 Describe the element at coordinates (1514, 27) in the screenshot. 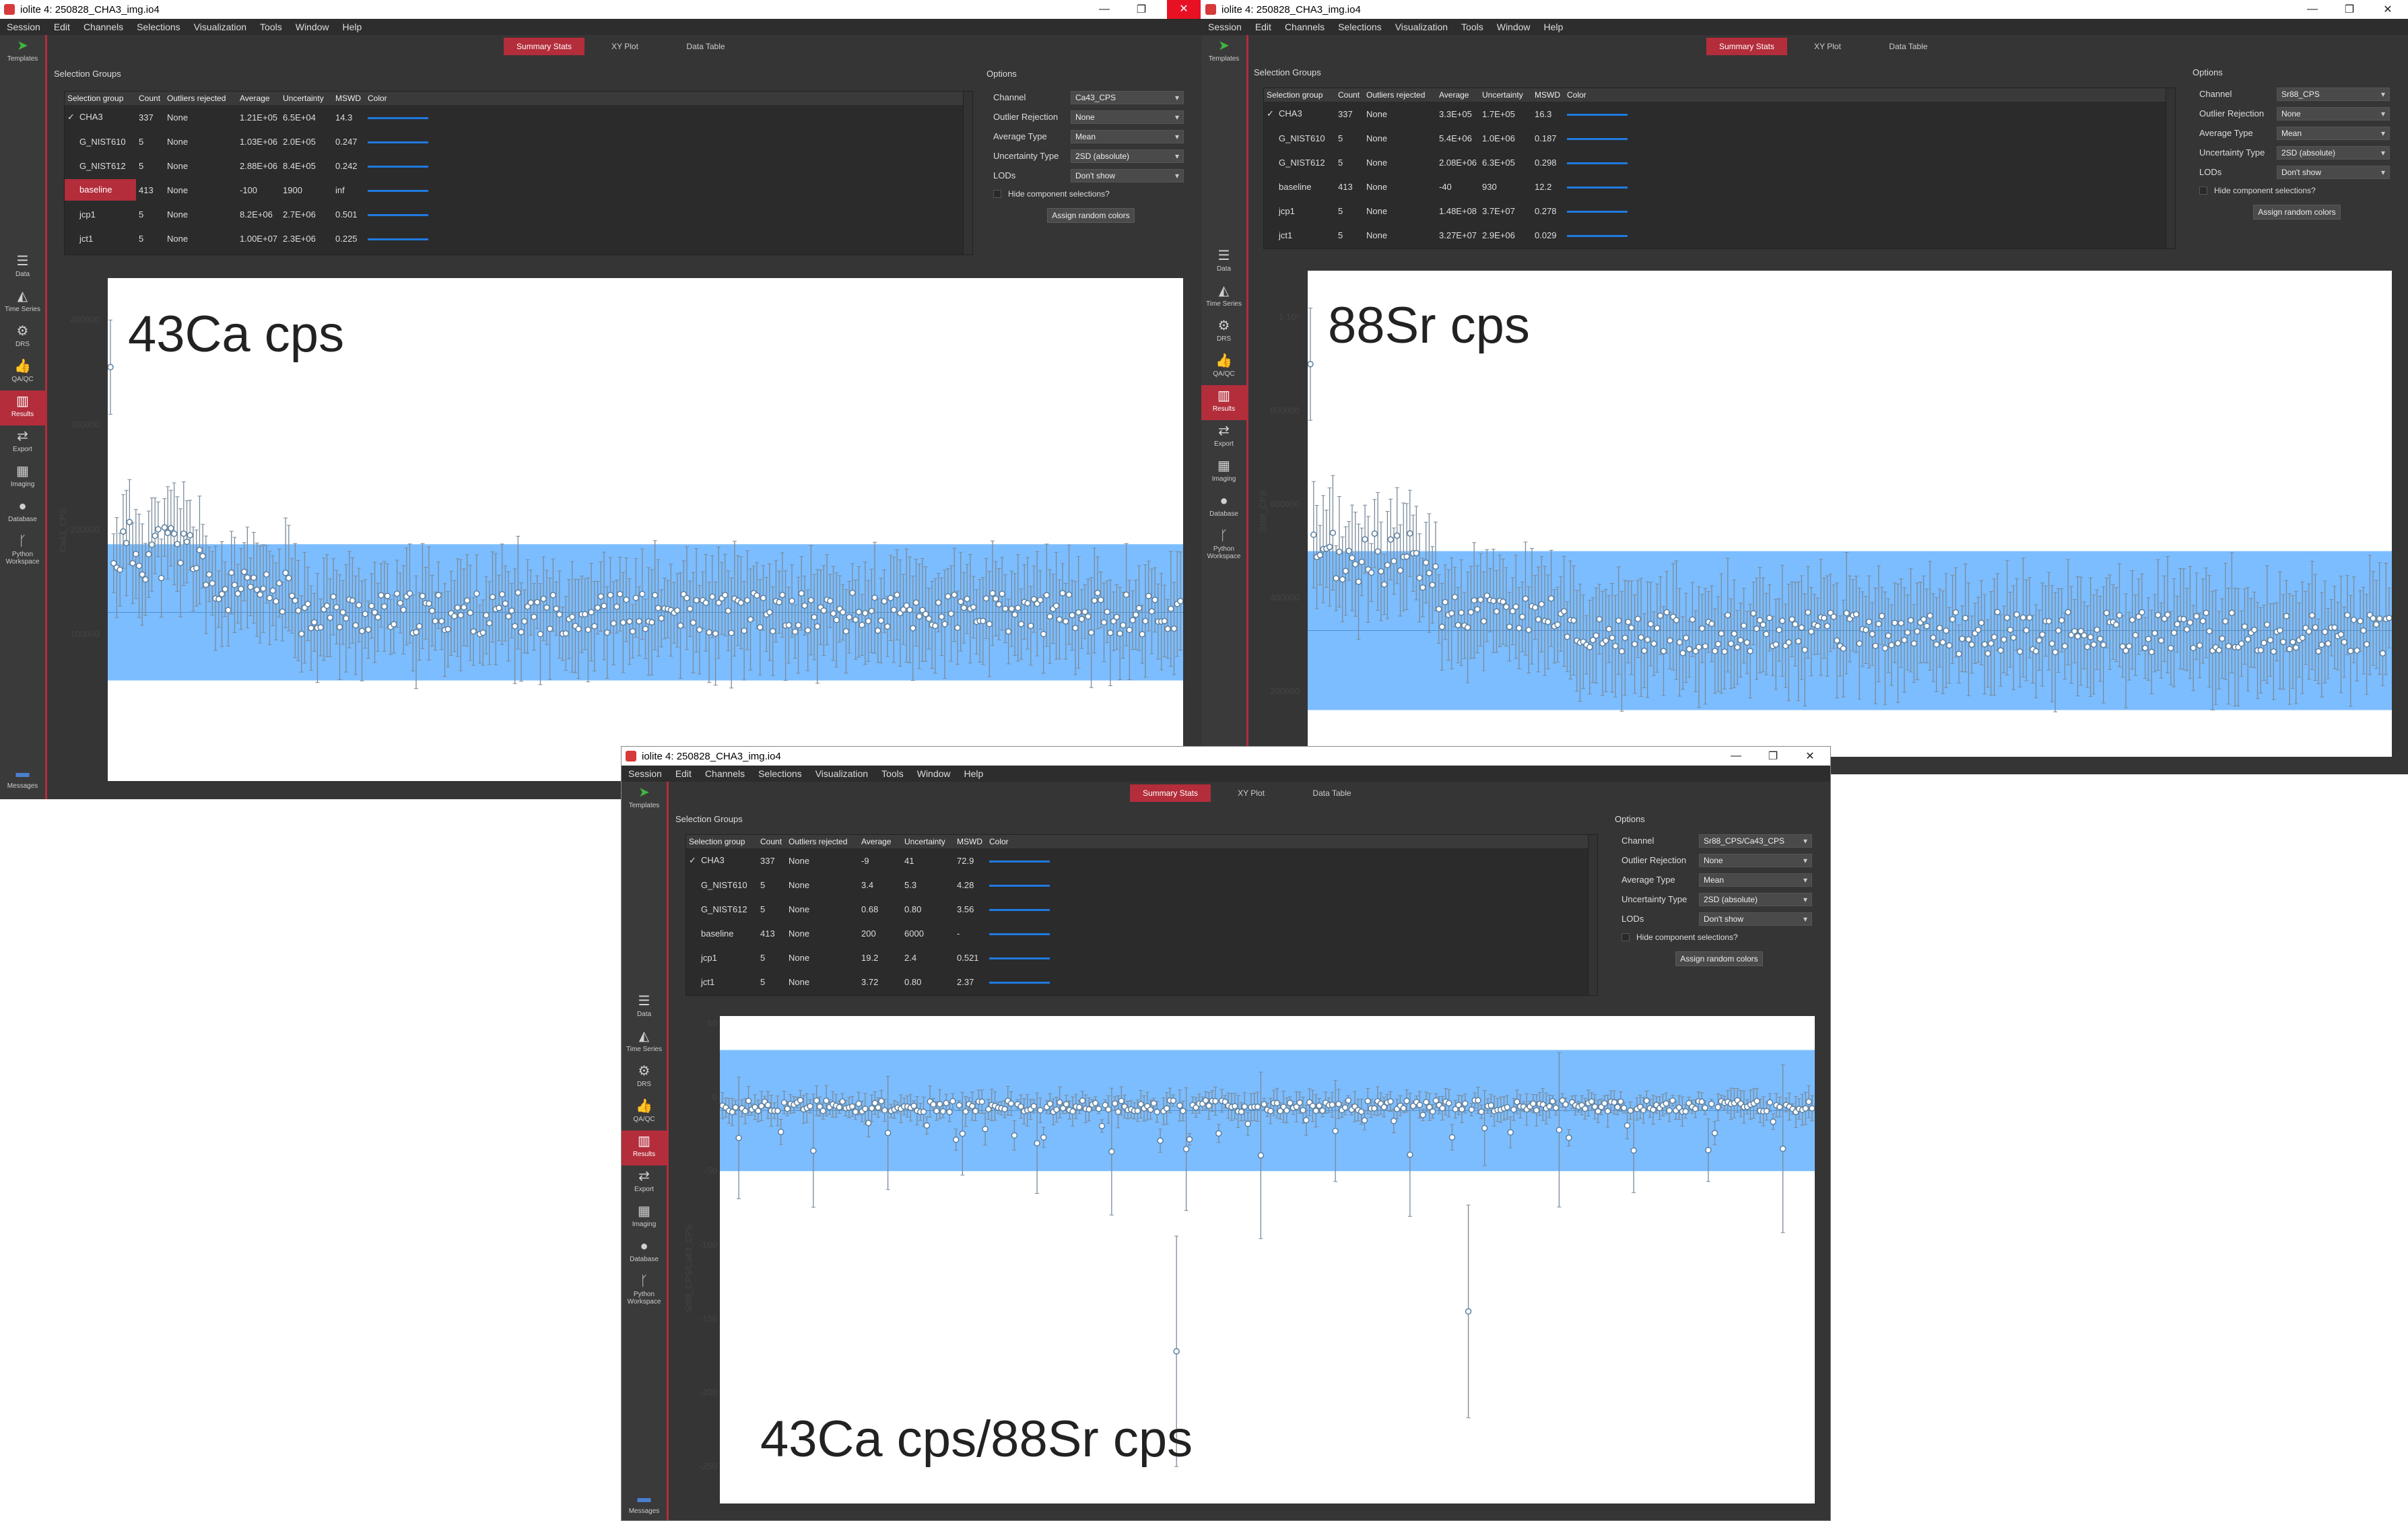

I see `menu-window: Window` at that location.